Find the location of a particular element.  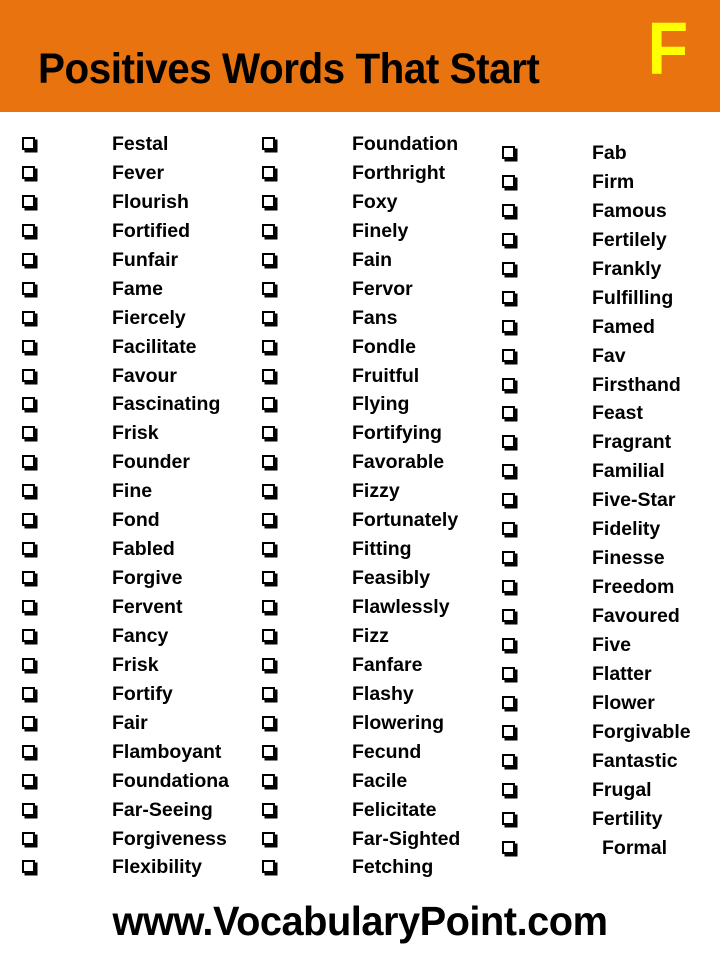

word-row: Fever is located at coordinates (125, 175).